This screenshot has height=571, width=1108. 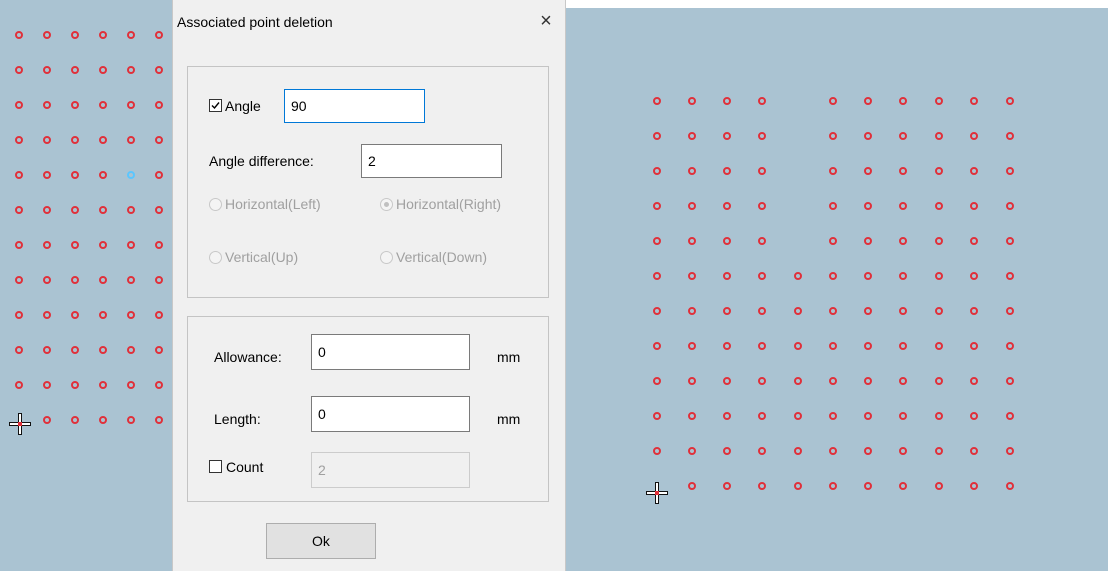 I want to click on count-checkbox, so click(x=215, y=466).